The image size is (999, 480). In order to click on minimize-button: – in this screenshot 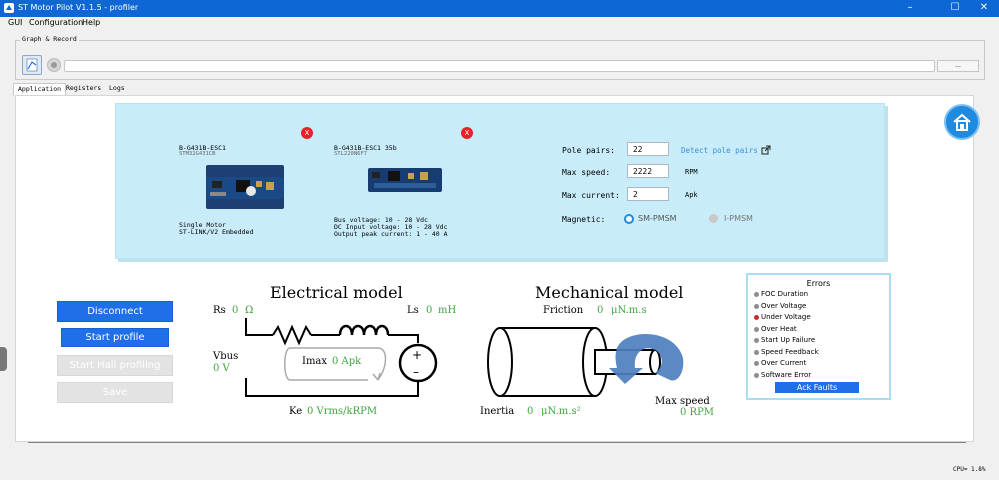, I will do `click(910, 8)`.